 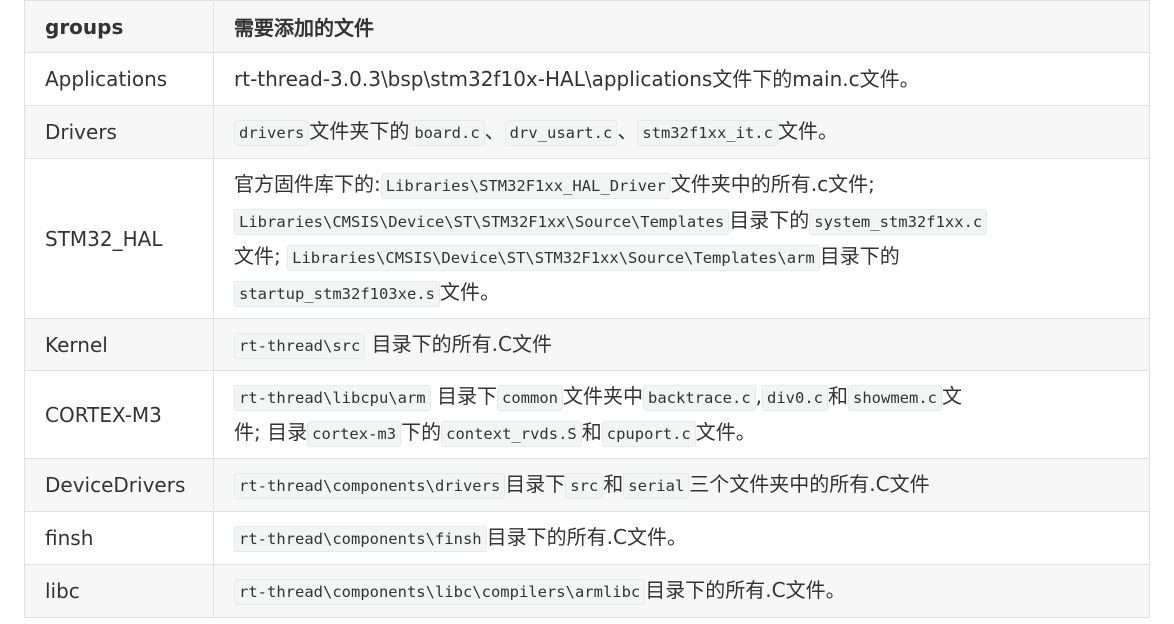 I want to click on inline-code: rt-thread\src, so click(x=300, y=345).